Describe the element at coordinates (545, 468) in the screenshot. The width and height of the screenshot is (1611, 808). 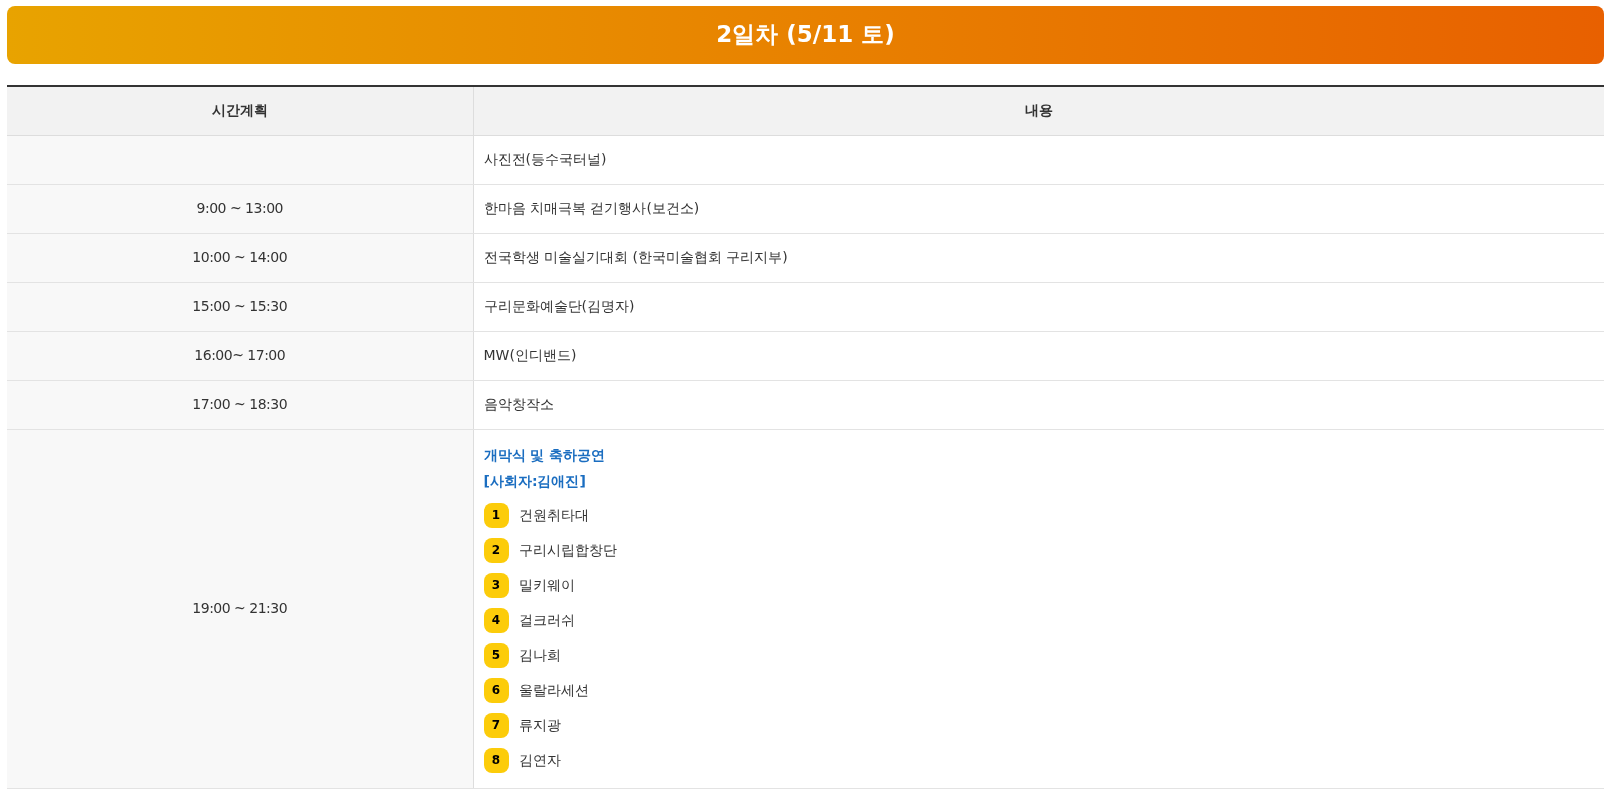
I see `program-heading: 개막식 및 축하공연 [사회자:김애진]` at that location.